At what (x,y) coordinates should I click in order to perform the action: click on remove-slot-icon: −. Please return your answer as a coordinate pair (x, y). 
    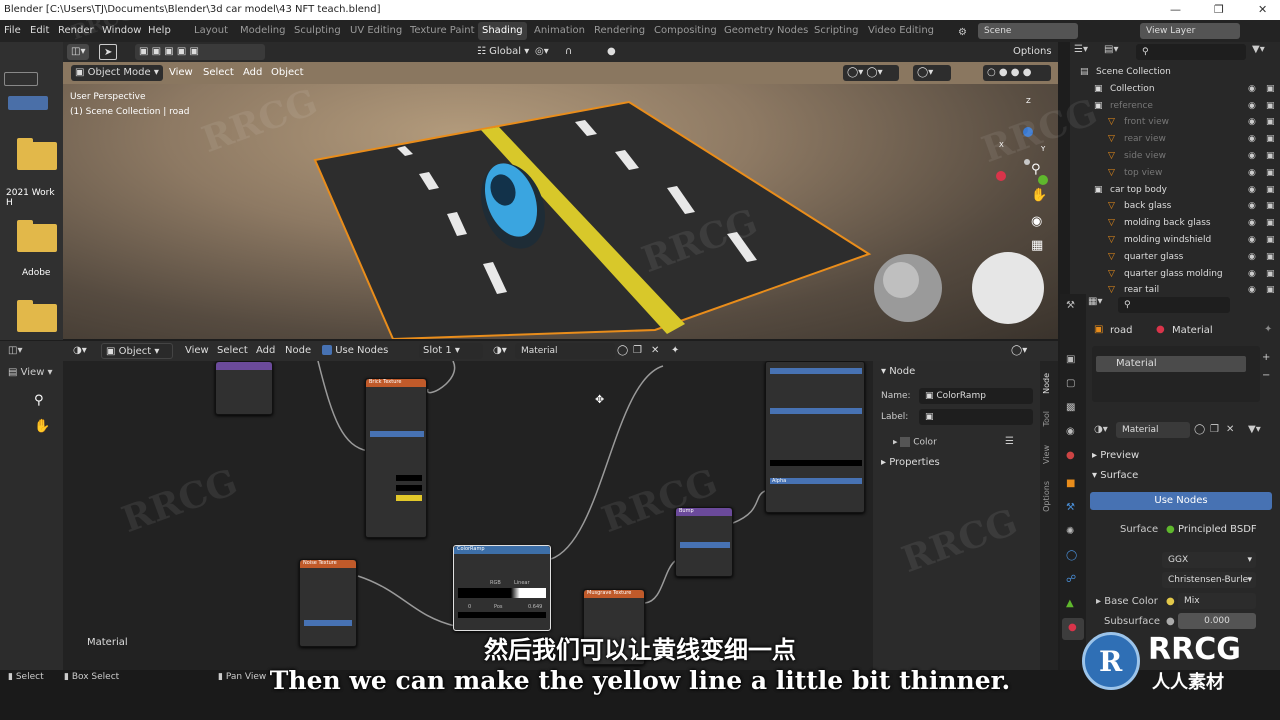
    Looking at the image, I should click on (1266, 375).